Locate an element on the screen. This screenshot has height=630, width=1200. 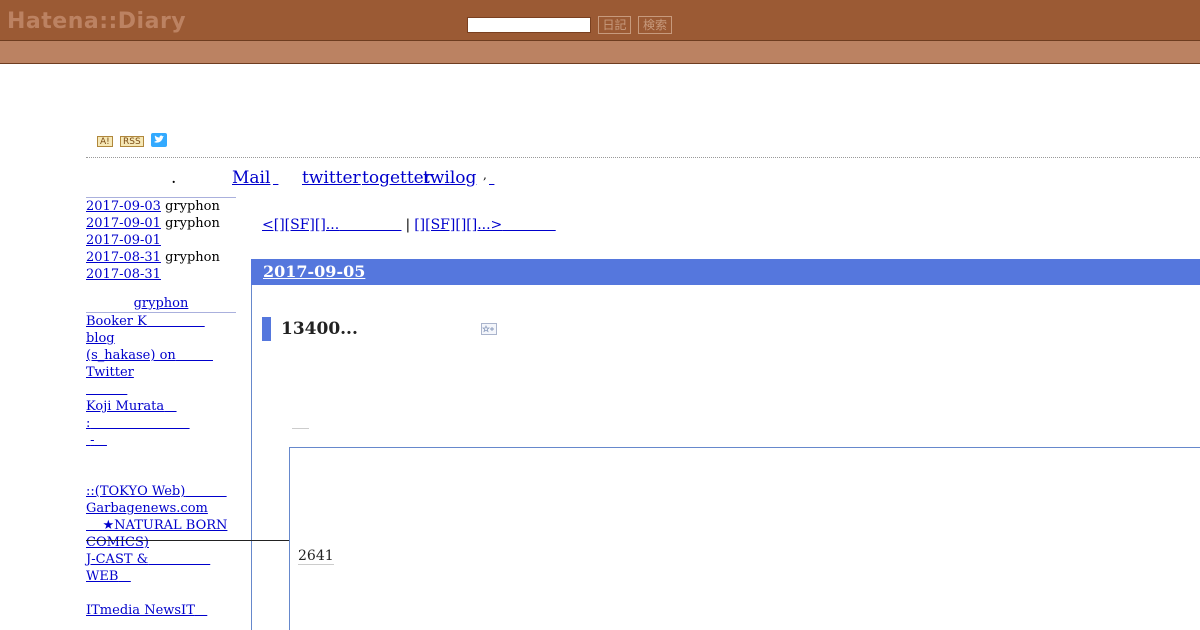
sidebar-link-item: ★NATURAL BORN is located at coordinates (165, 525).